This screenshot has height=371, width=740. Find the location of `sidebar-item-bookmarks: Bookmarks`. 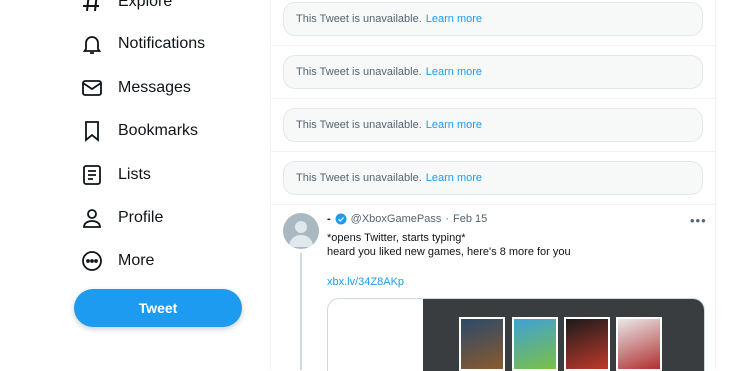

sidebar-item-bookmarks: Bookmarks is located at coordinates (139, 131).